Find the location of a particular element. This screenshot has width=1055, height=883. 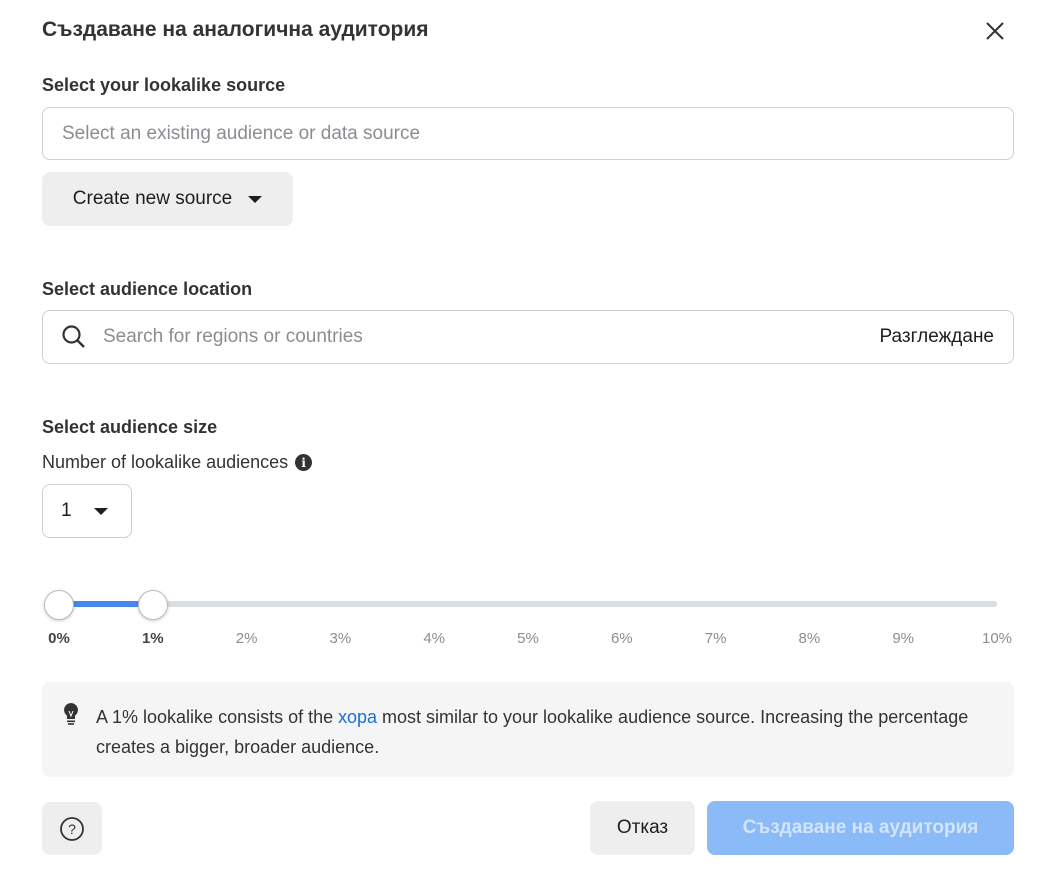

people-link: хора is located at coordinates (357, 717).